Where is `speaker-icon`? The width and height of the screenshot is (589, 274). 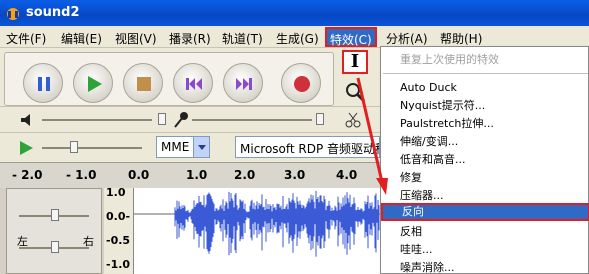 speaker-icon is located at coordinates (25, 120).